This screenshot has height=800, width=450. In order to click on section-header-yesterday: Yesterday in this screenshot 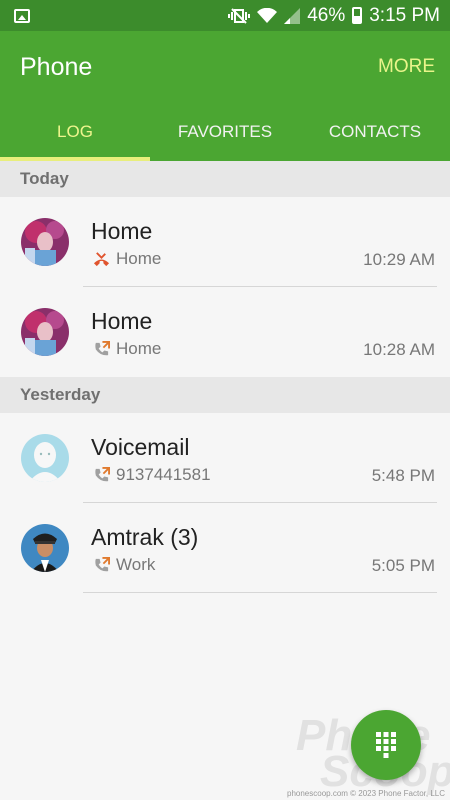, I will do `click(225, 395)`.